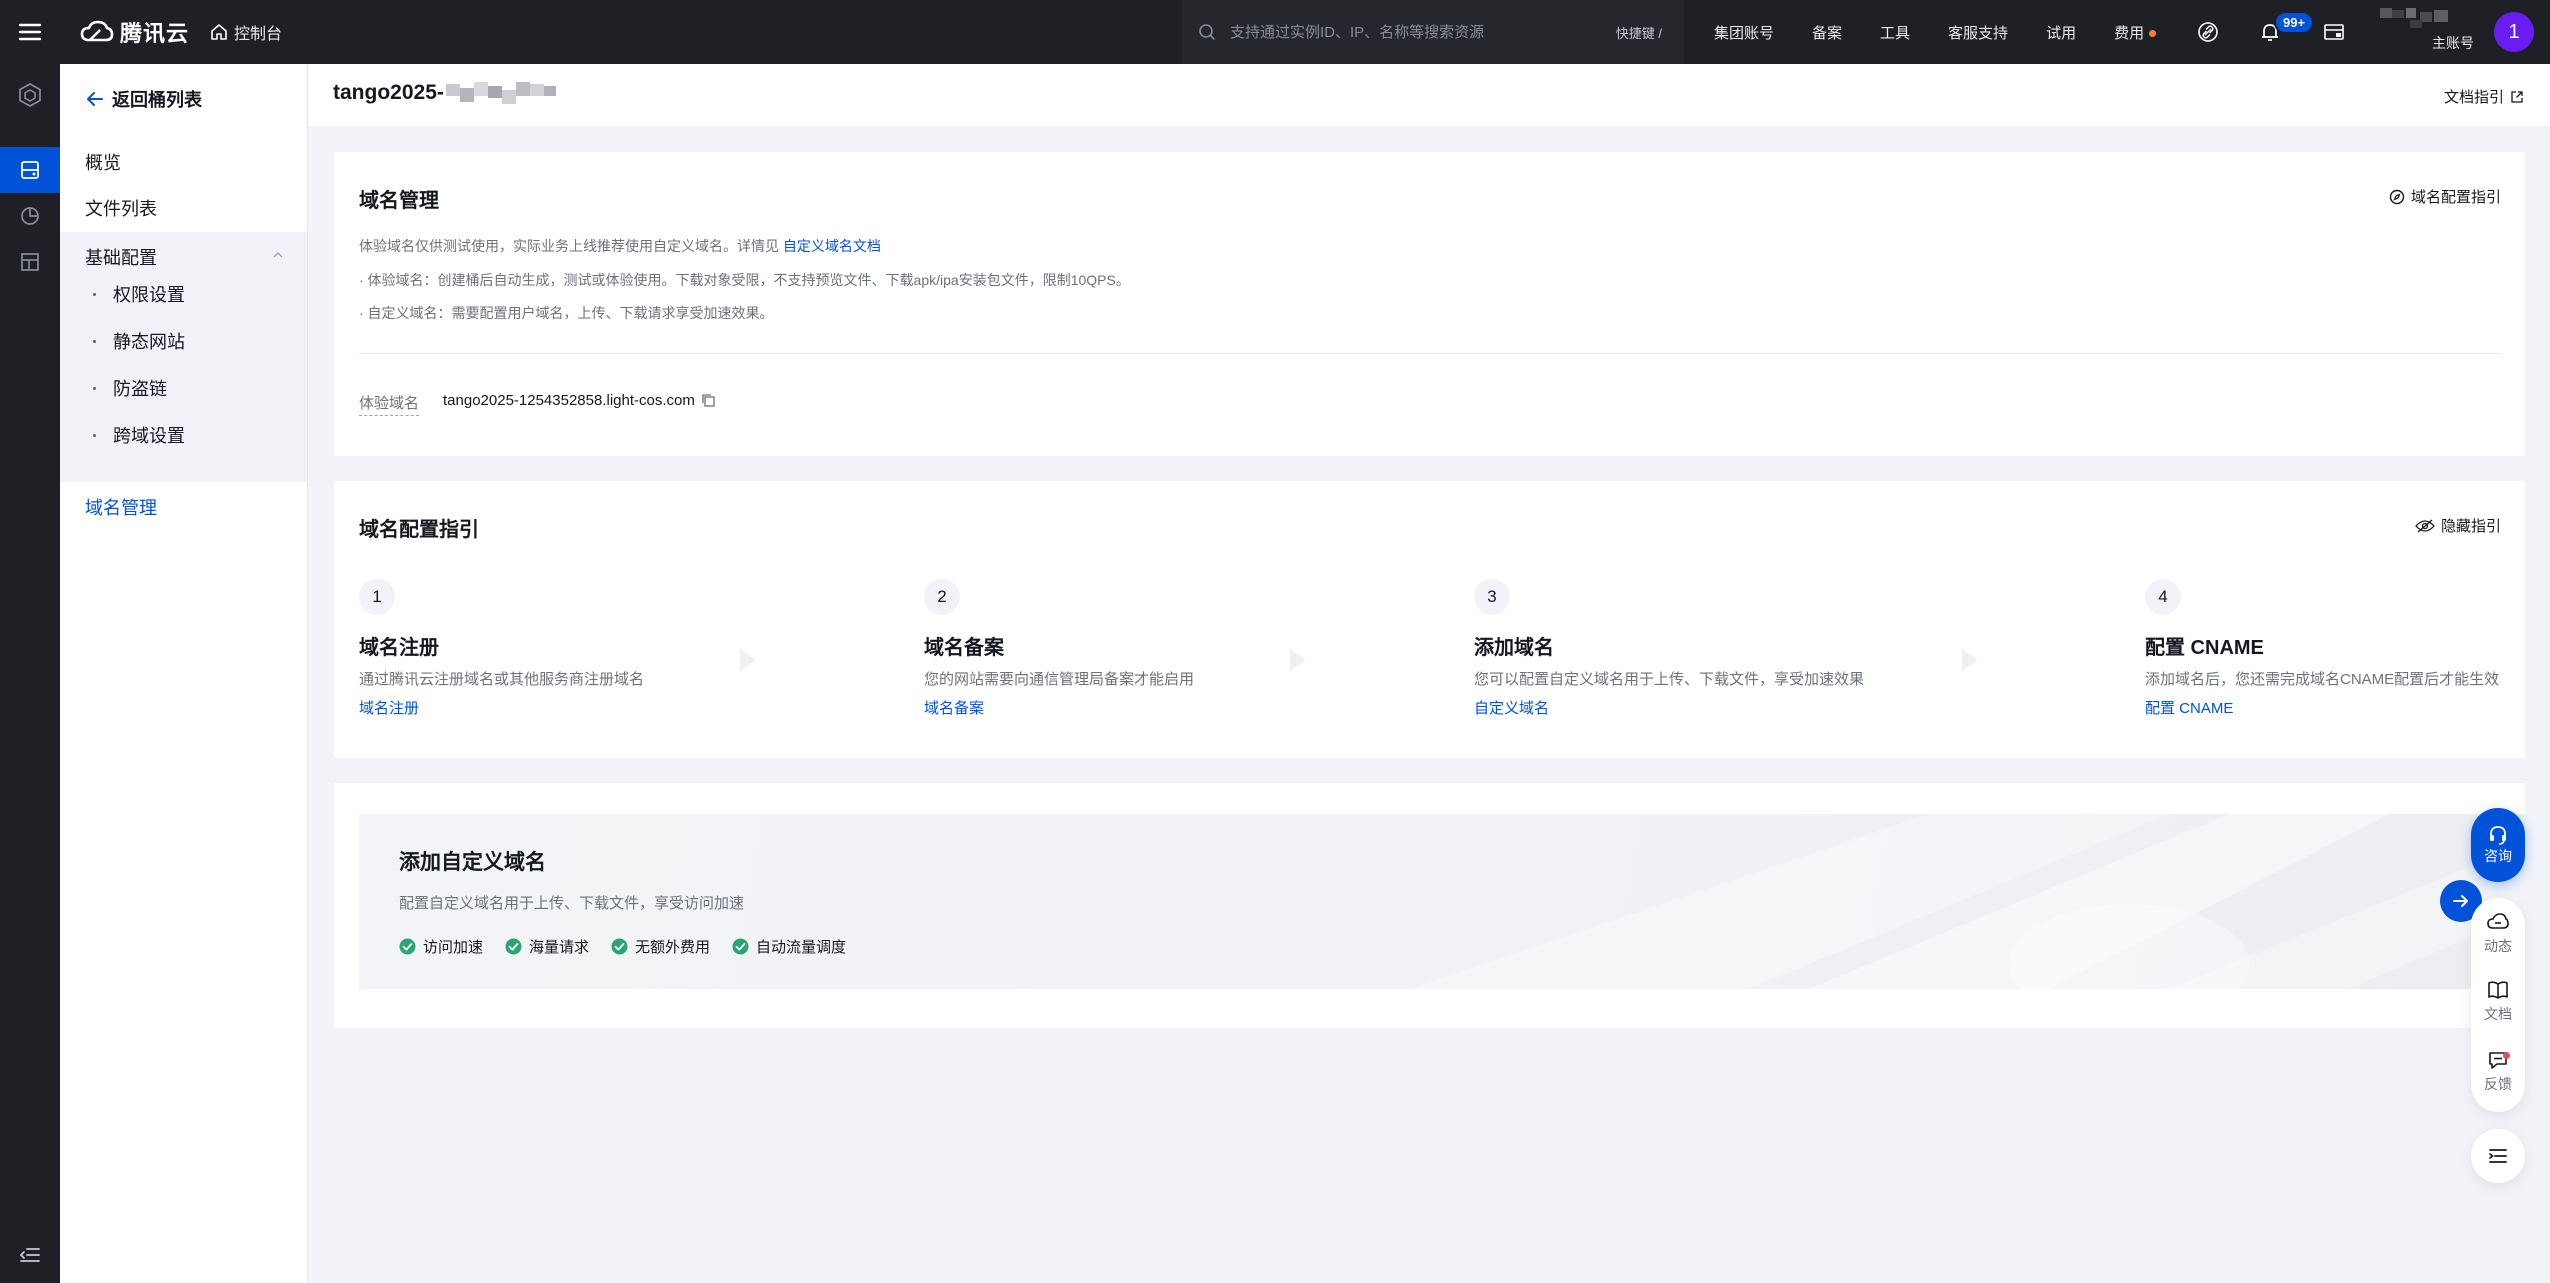 The height and width of the screenshot is (1283, 2550). Describe the element at coordinates (1895, 32) in the screenshot. I see `nav-tools: 工具` at that location.